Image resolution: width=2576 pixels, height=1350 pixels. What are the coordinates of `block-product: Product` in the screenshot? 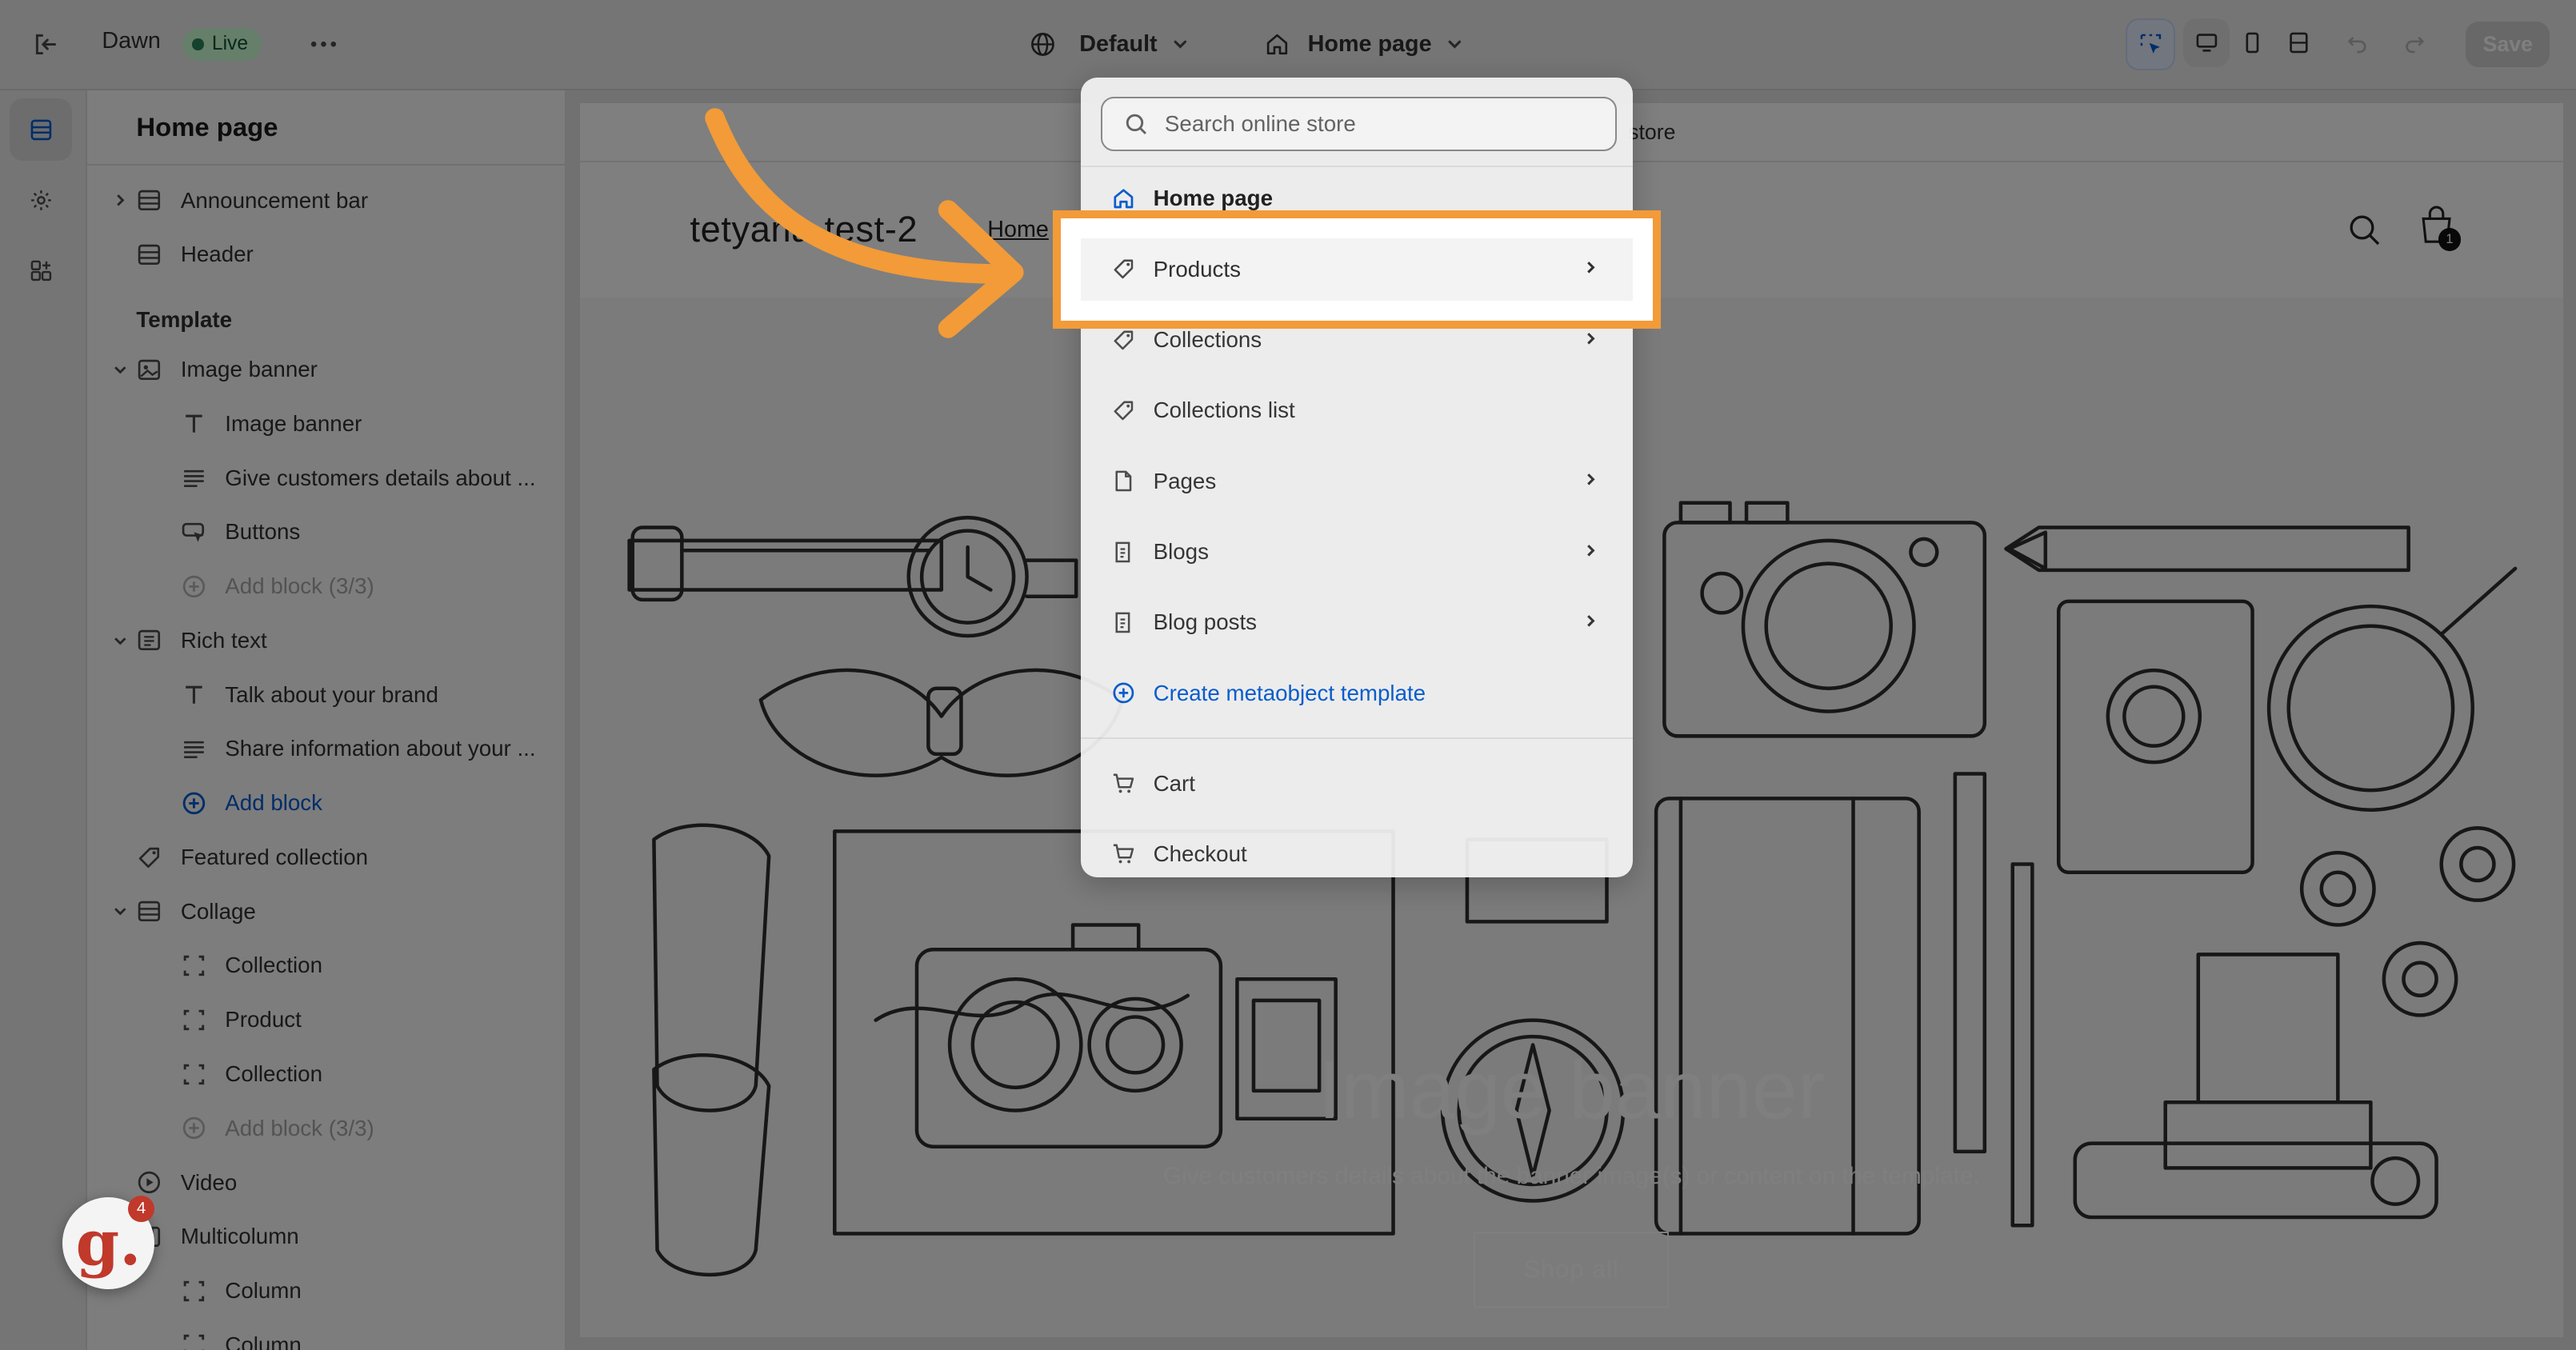 It's located at (241, 1019).